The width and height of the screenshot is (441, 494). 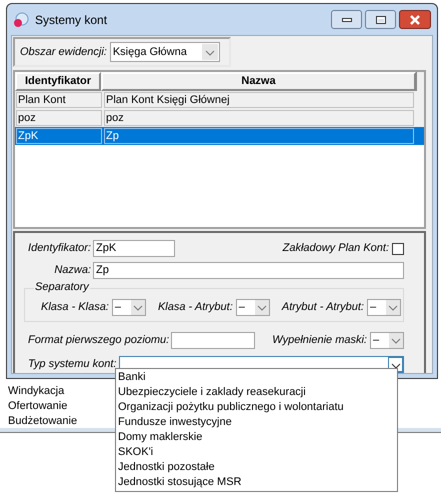 I want to click on separator-label: Klasa - Atrybut:, so click(x=195, y=307).